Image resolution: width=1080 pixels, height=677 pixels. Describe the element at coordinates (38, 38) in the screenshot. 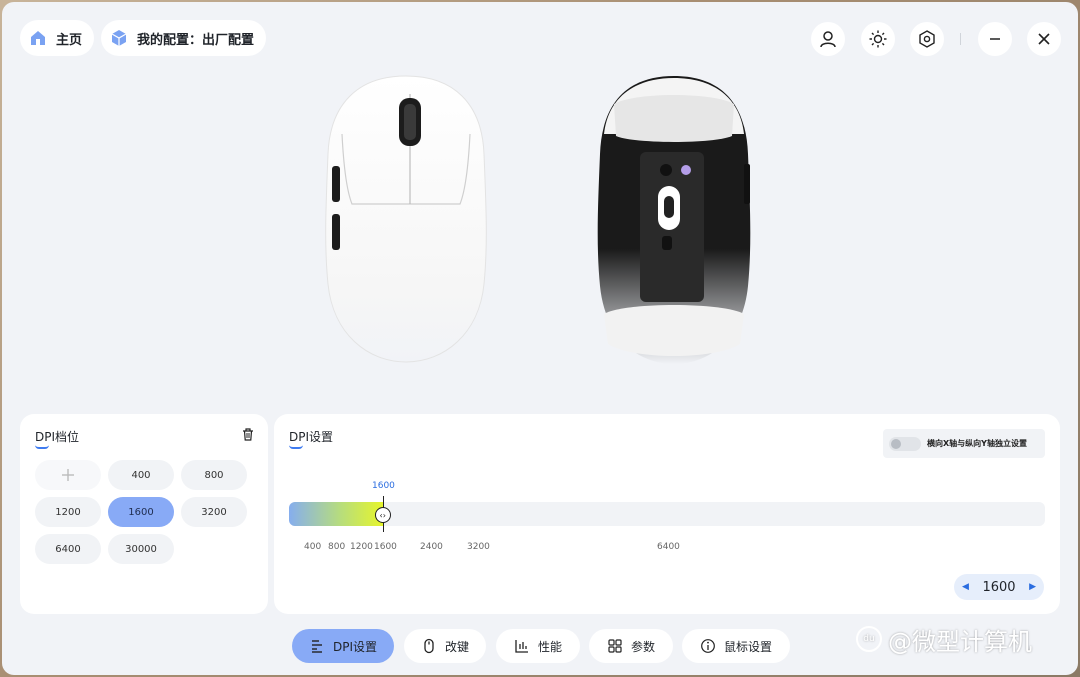

I see `home-icon` at that location.